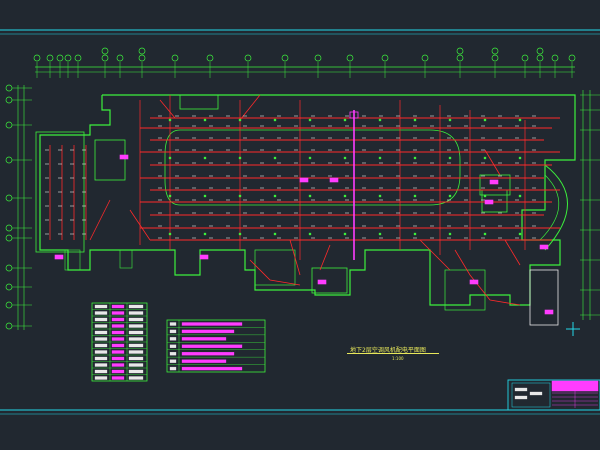 The image size is (600, 450). I want to click on ramp-curve-inner, so click(549, 207).